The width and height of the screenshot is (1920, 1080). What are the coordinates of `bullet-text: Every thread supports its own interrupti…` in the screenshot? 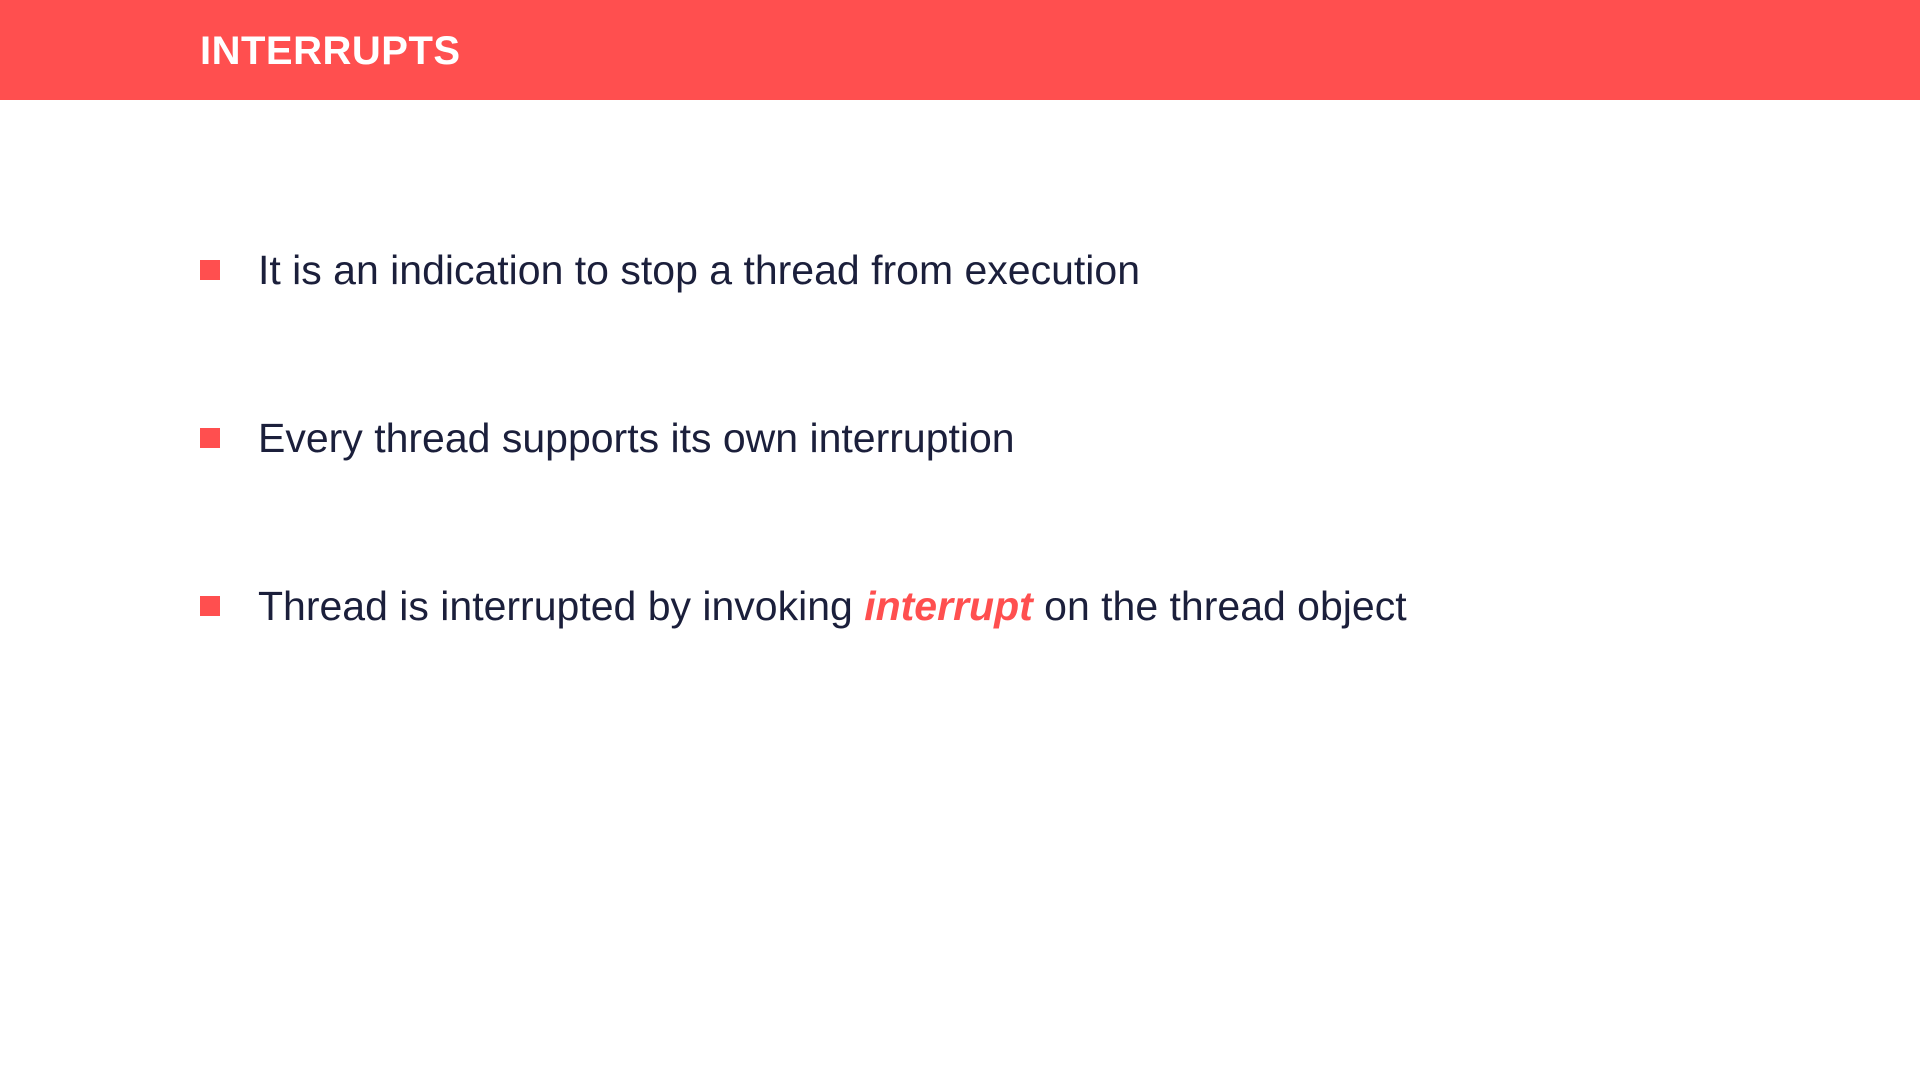 It's located at (636, 438).